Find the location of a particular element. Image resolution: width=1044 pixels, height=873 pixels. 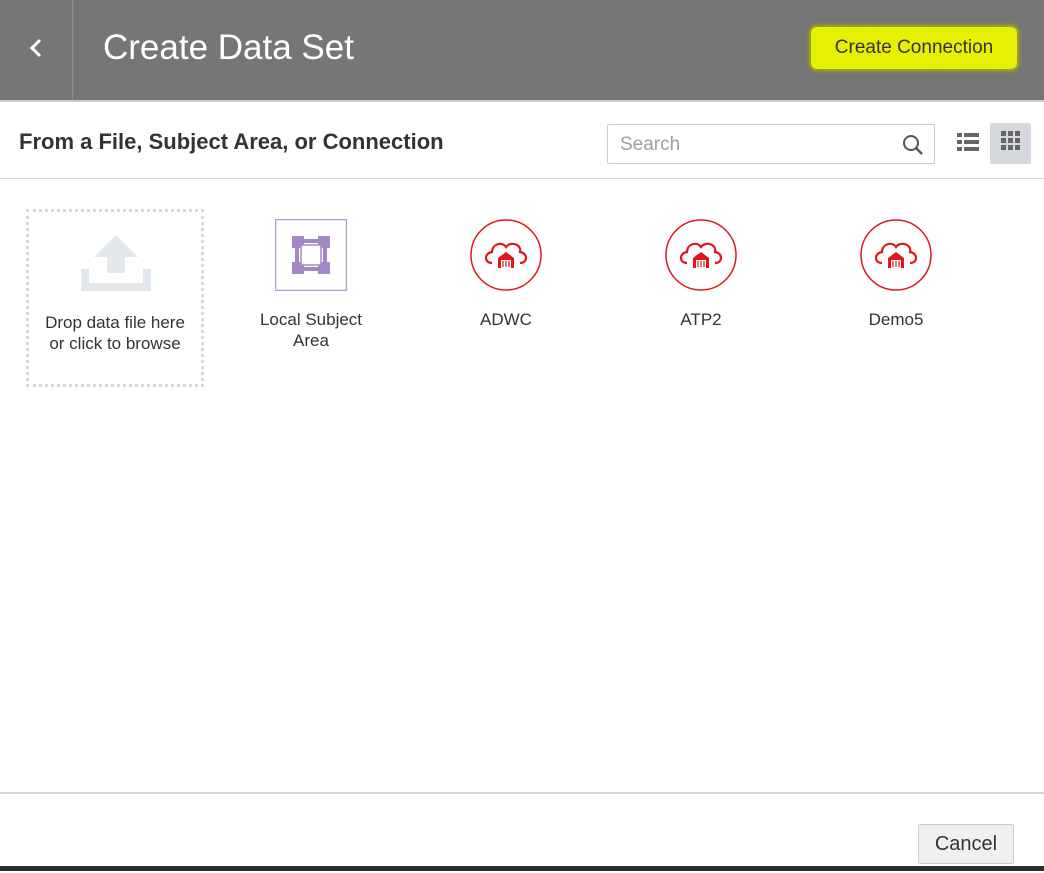

create-connection-button: Create Connection is located at coordinates (914, 48).